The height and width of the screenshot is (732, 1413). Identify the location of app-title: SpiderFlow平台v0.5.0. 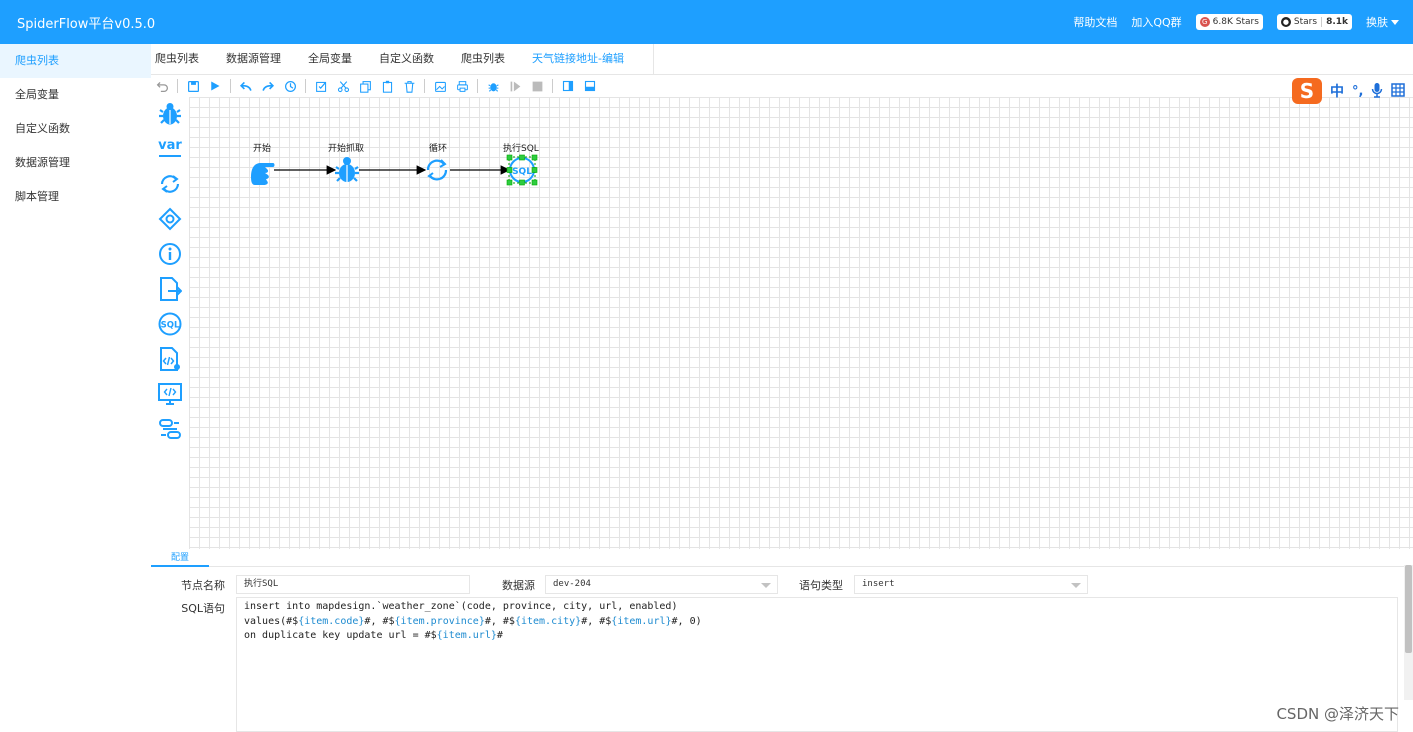
(86, 24).